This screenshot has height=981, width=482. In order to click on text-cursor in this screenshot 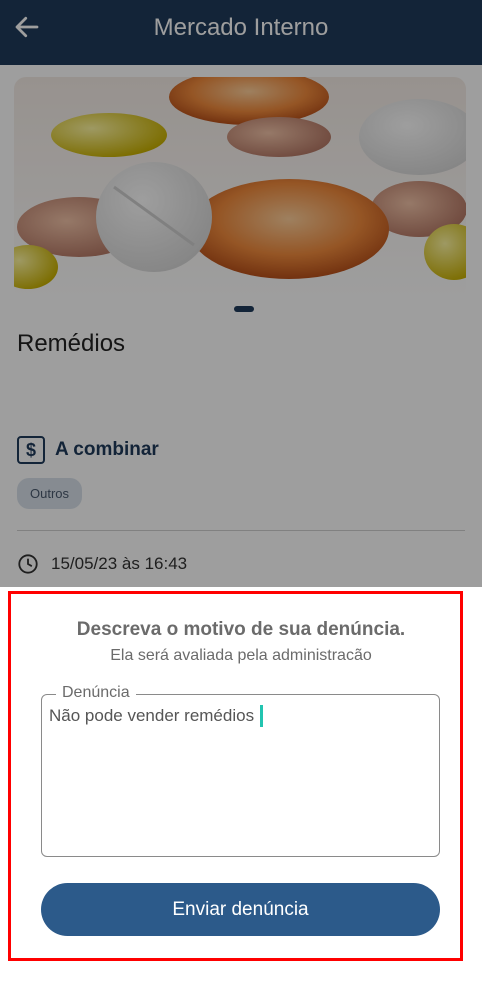, I will do `click(262, 716)`.